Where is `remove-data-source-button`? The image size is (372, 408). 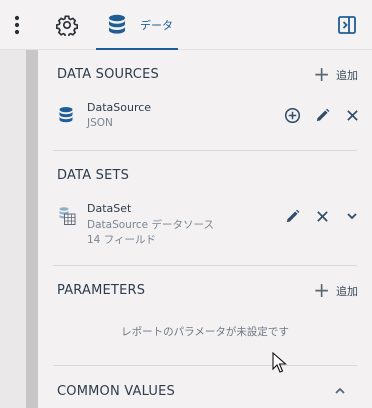
remove-data-source-button is located at coordinates (352, 115).